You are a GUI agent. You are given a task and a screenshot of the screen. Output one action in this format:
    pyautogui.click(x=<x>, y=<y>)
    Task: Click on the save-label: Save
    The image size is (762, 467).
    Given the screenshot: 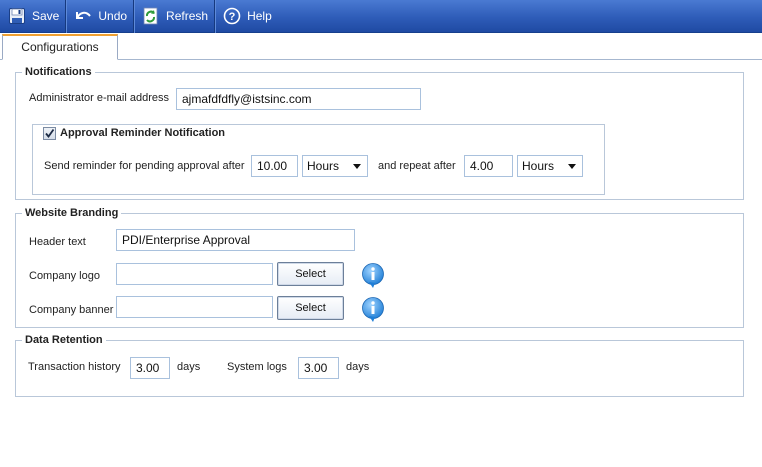 What is the action you would take?
    pyautogui.click(x=46, y=16)
    